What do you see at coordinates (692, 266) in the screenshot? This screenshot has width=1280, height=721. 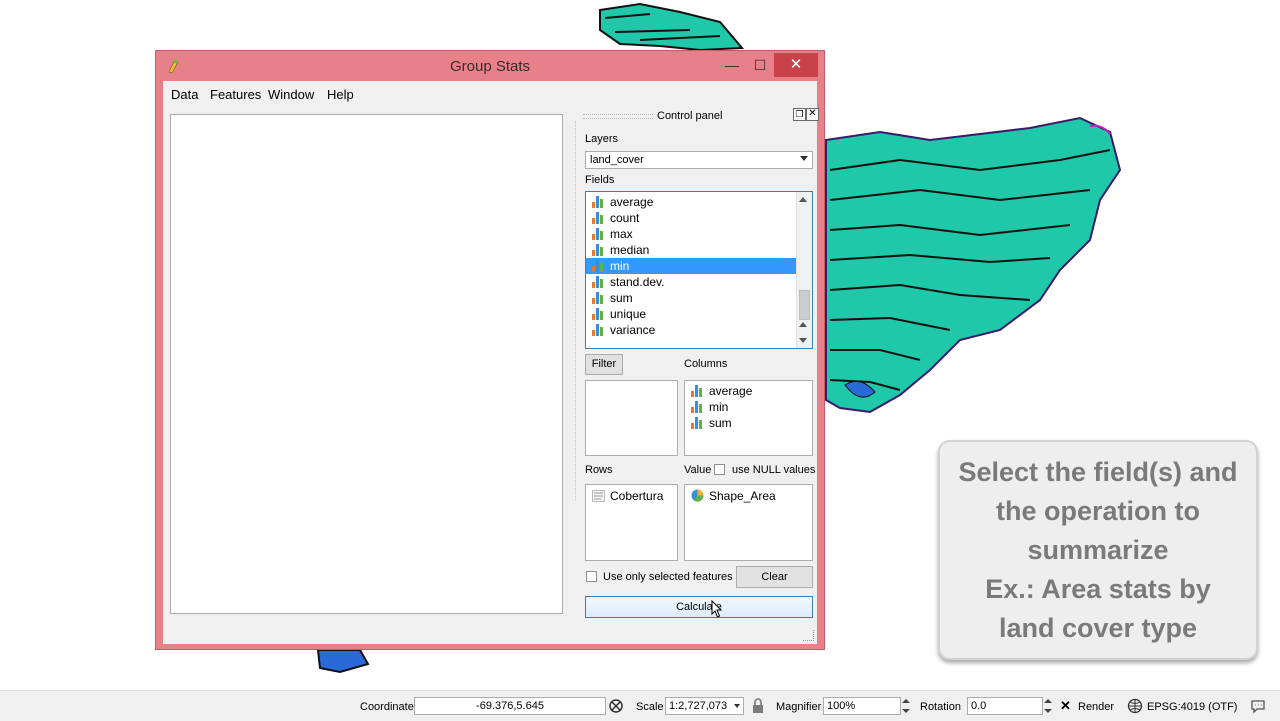 I see `list-item-min: min` at bounding box center [692, 266].